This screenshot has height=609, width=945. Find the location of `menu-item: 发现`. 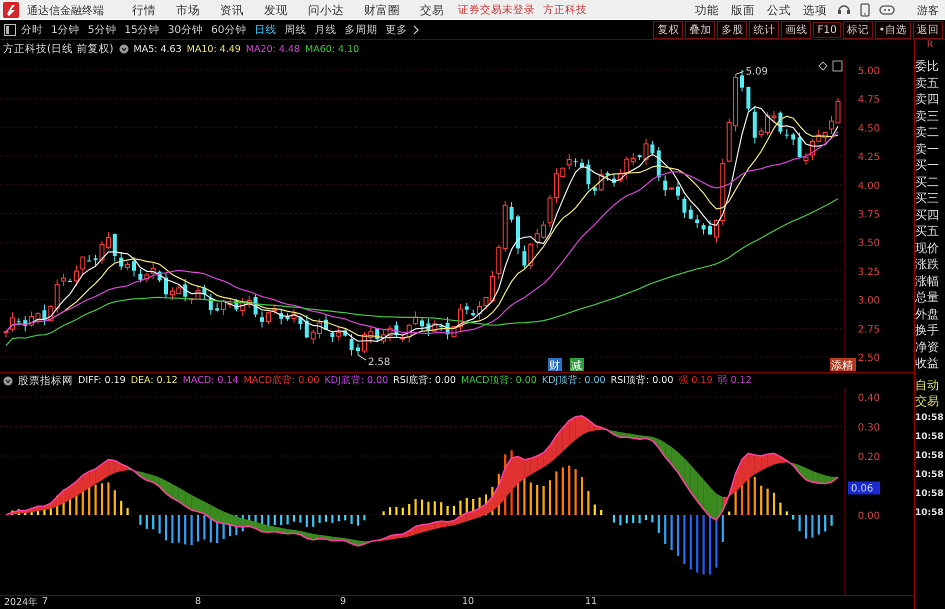

menu-item: 发现 is located at coordinates (276, 10).